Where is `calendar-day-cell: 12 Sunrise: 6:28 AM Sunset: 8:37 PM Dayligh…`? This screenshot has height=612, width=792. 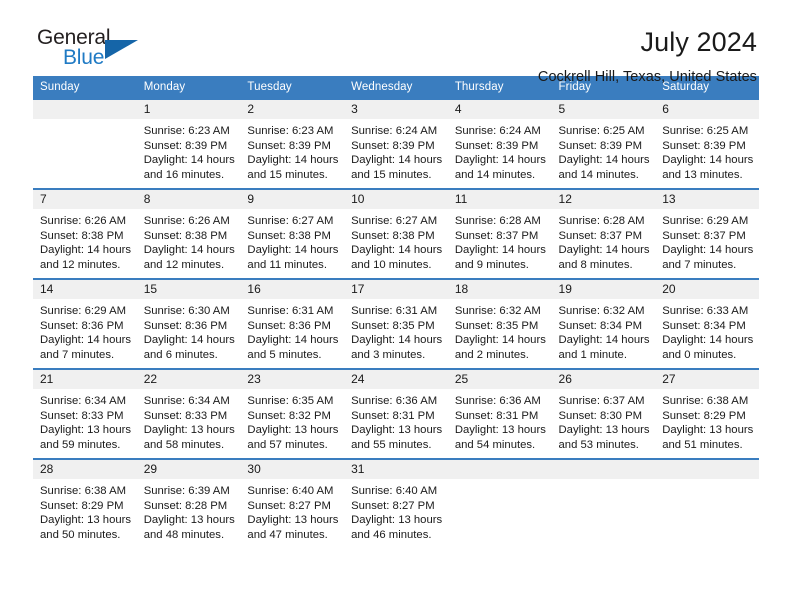
calendar-day-cell: 12 Sunrise: 6:28 AM Sunset: 8:37 PM Dayligh… is located at coordinates (603, 233).